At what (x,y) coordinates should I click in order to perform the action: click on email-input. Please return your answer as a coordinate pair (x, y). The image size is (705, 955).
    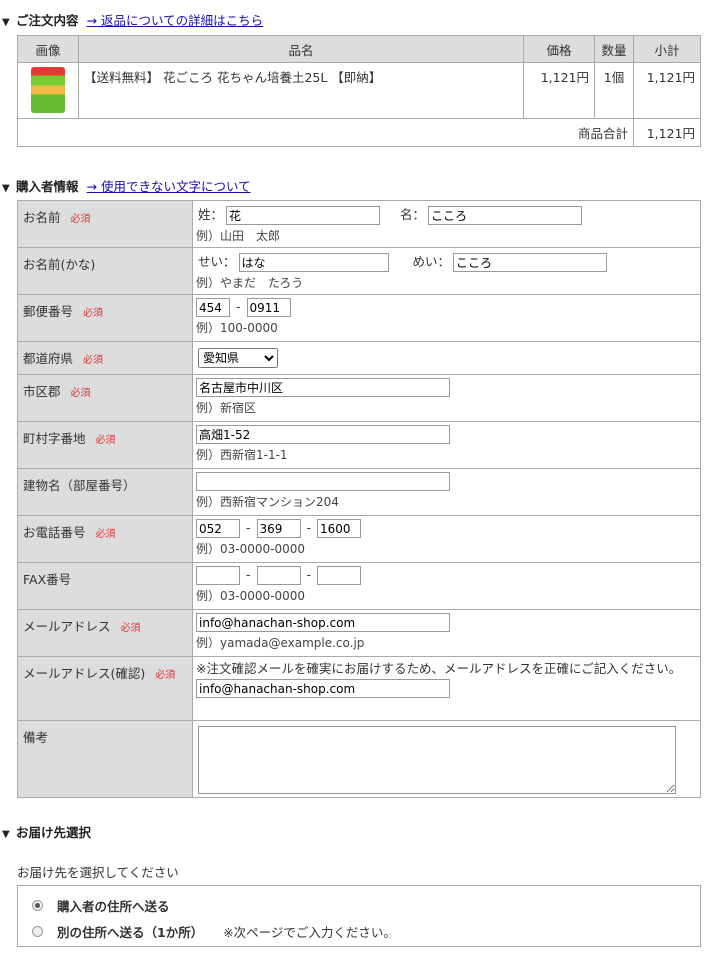
    Looking at the image, I should click on (323, 622).